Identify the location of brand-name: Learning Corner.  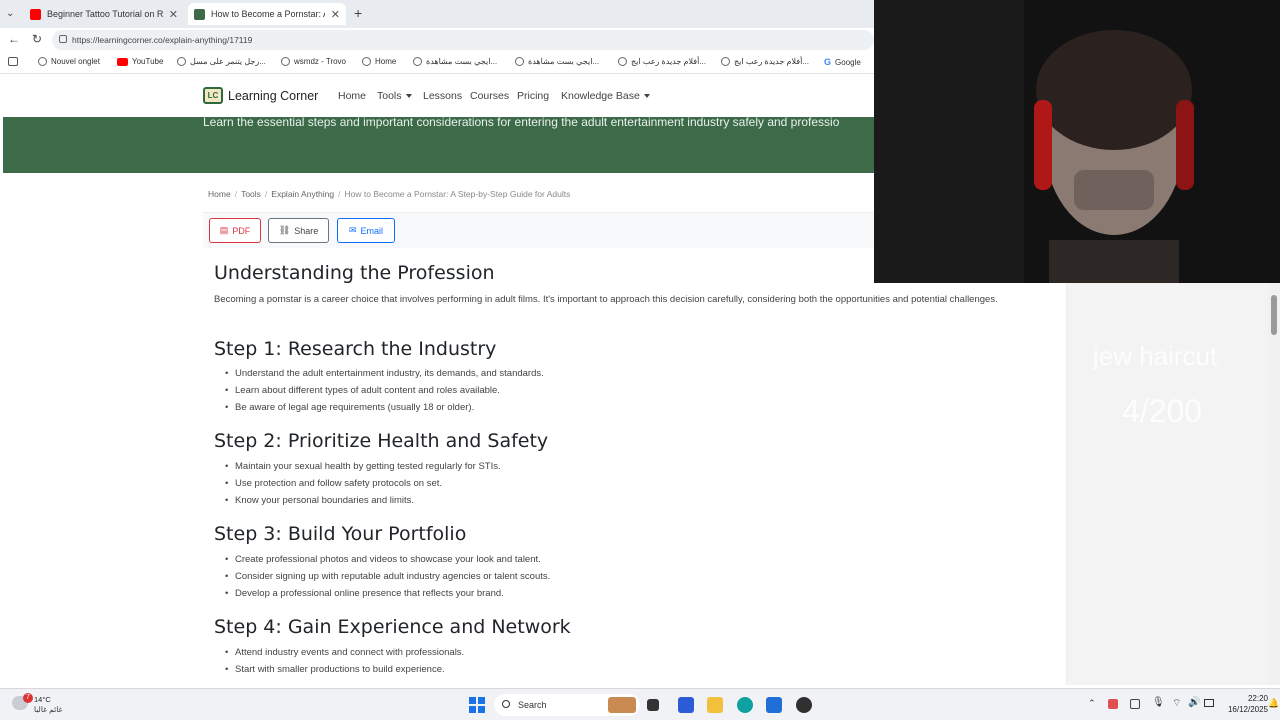
(273, 95).